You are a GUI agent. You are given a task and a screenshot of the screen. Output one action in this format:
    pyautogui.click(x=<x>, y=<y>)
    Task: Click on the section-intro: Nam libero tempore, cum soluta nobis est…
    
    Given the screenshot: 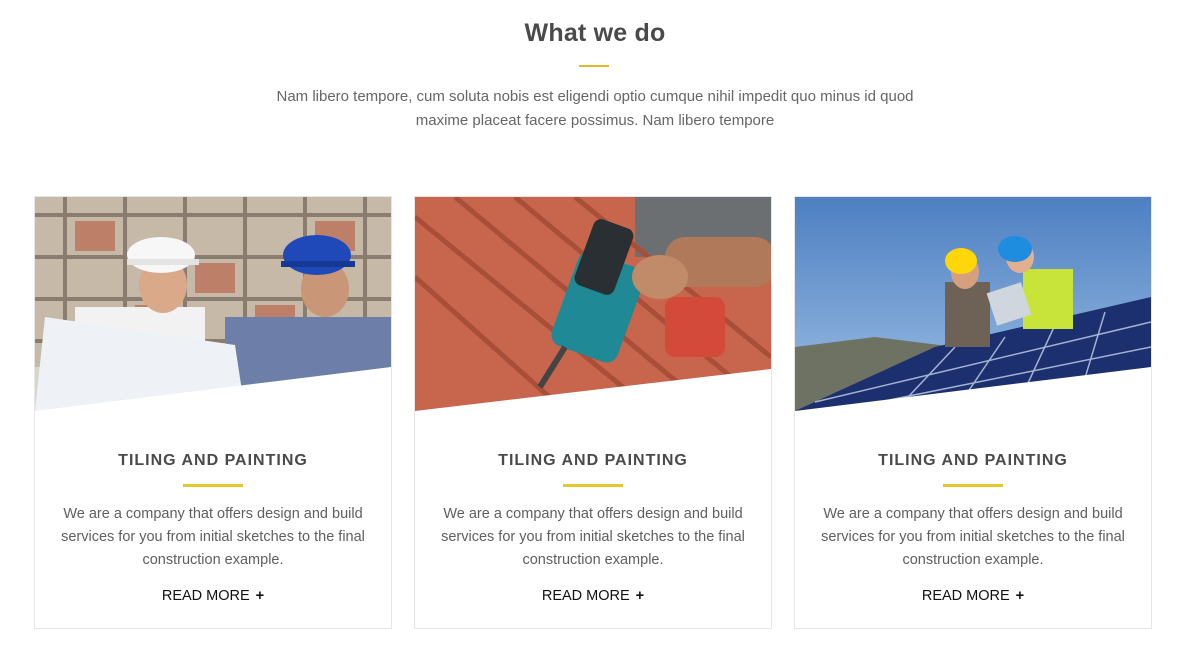 What is the action you would take?
    pyautogui.click(x=595, y=108)
    